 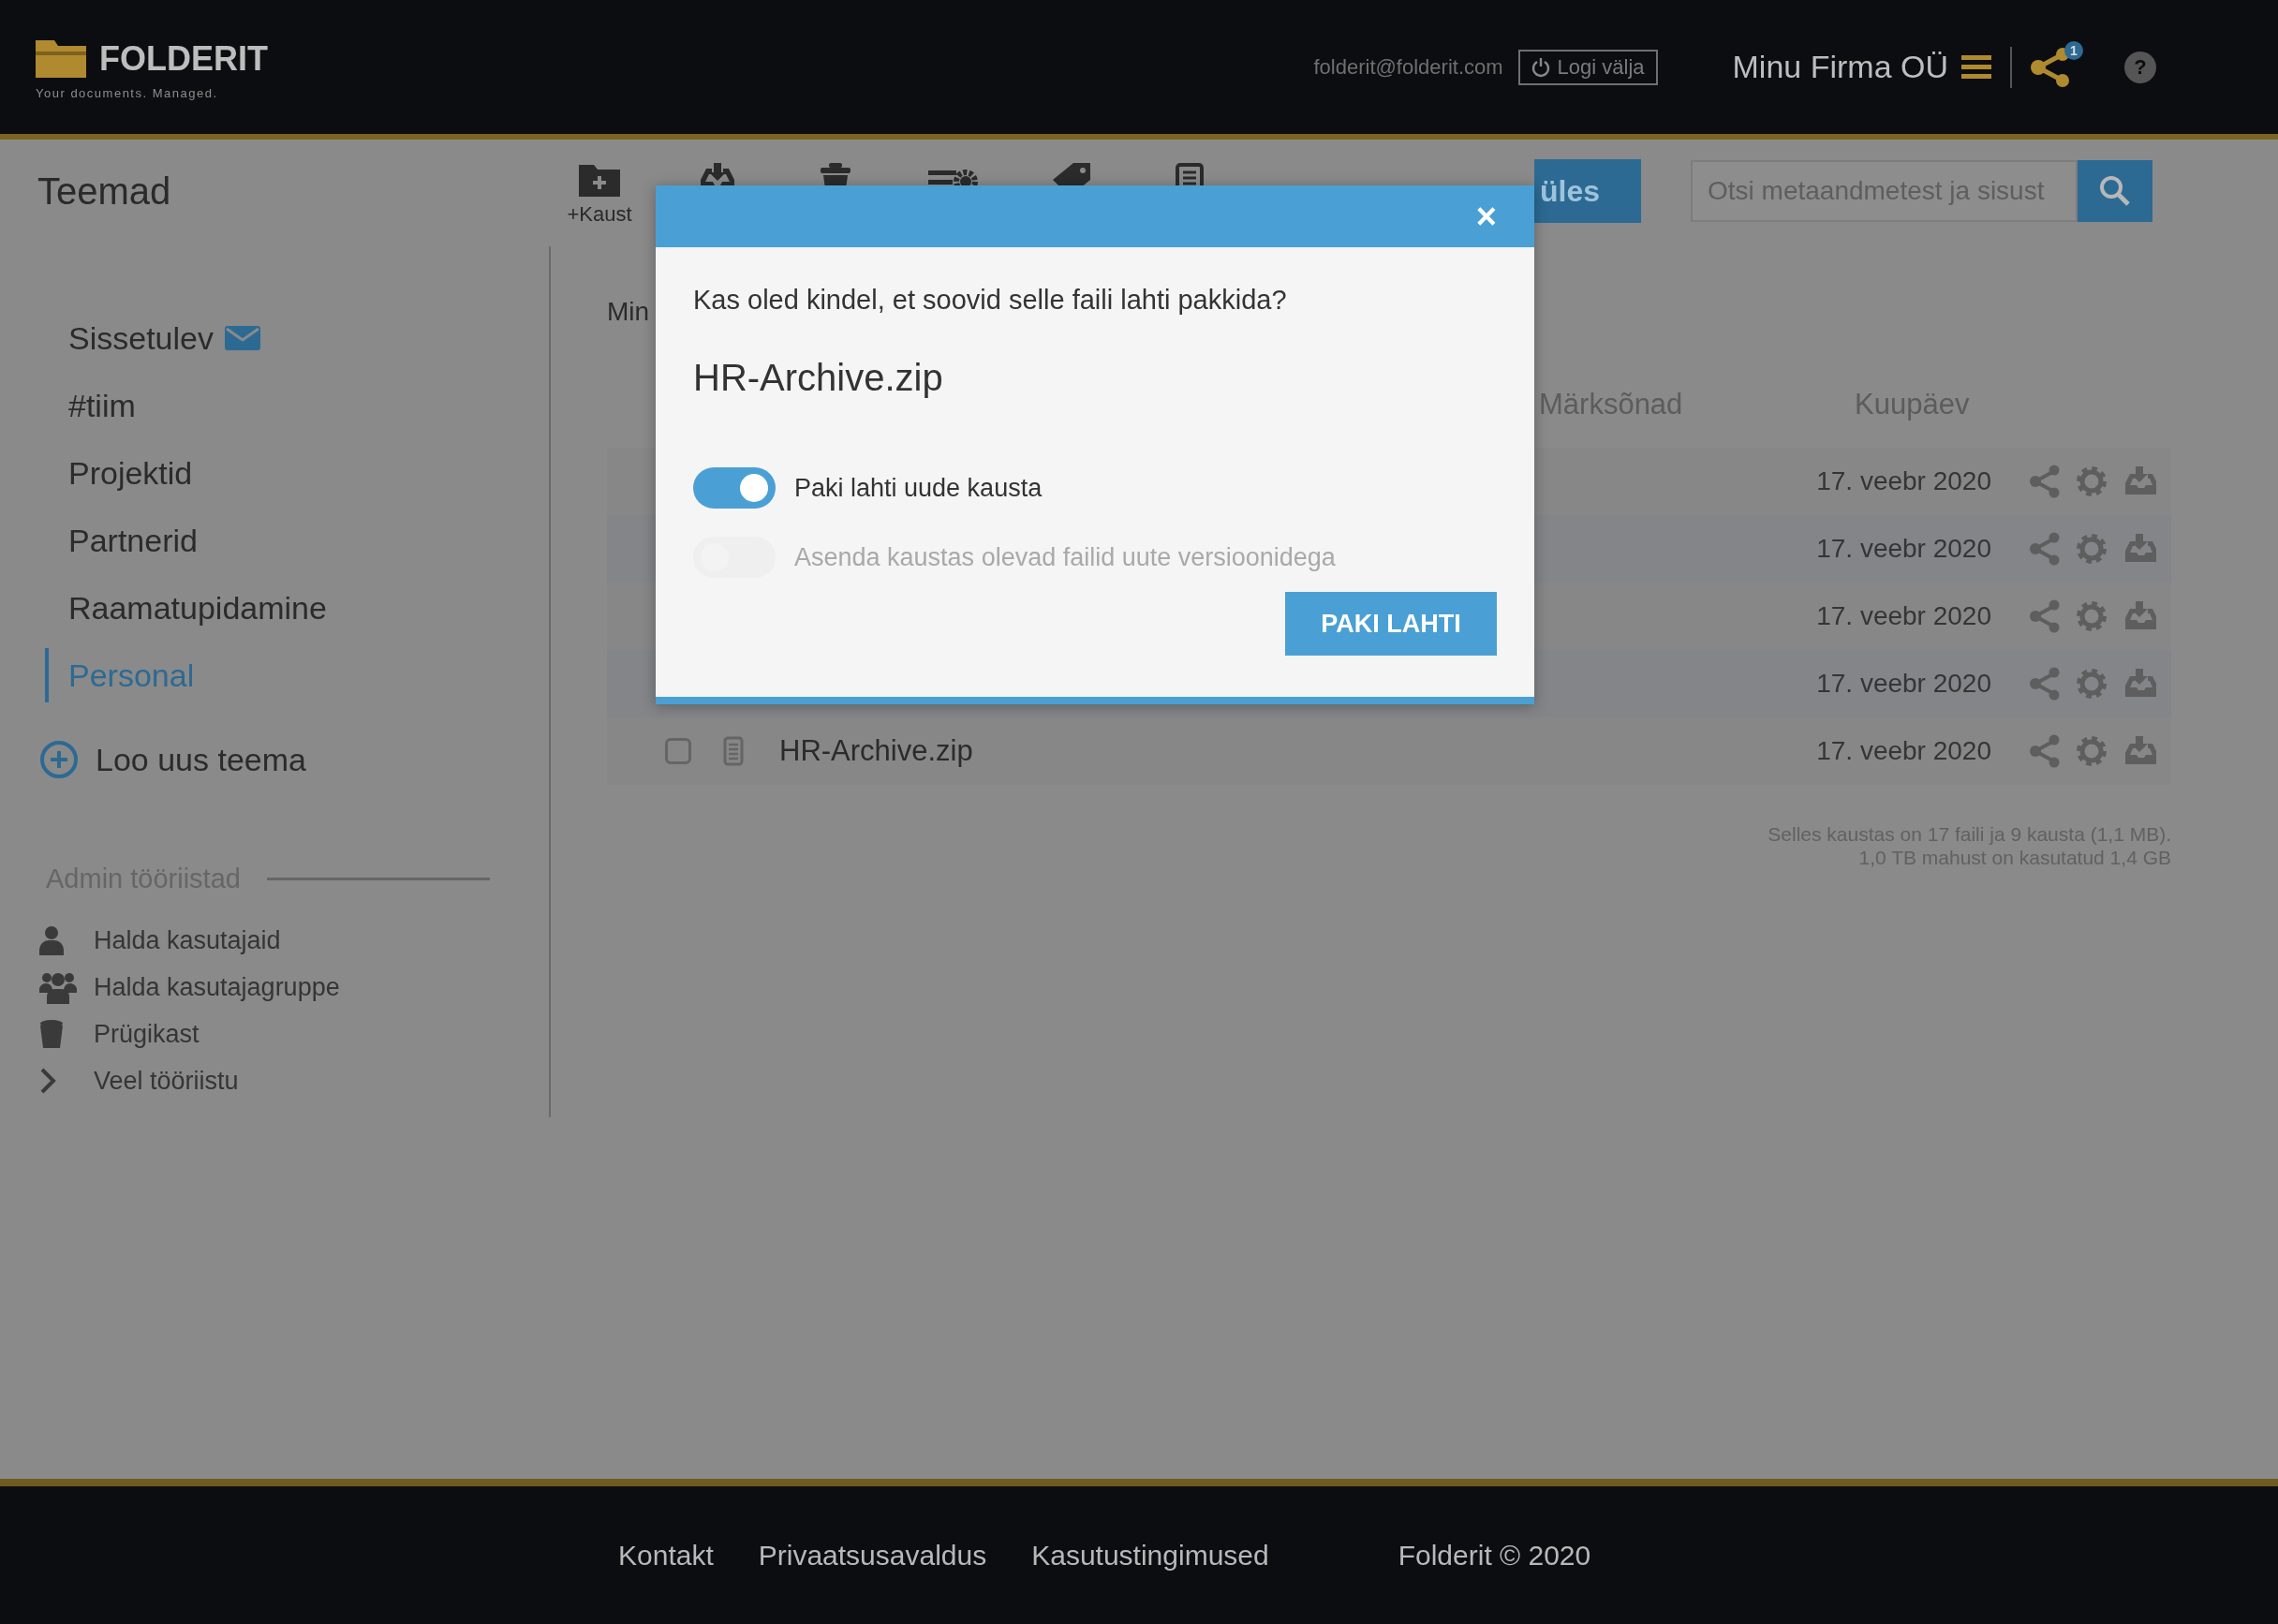 What do you see at coordinates (734, 488) in the screenshot?
I see `toggle-switch` at bounding box center [734, 488].